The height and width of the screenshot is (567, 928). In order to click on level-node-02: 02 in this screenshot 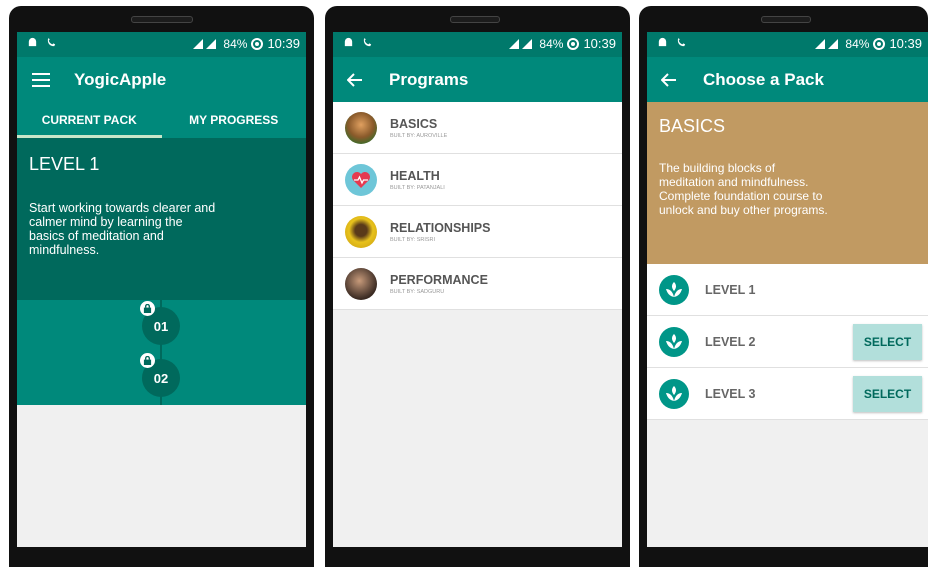, I will do `click(160, 375)`.